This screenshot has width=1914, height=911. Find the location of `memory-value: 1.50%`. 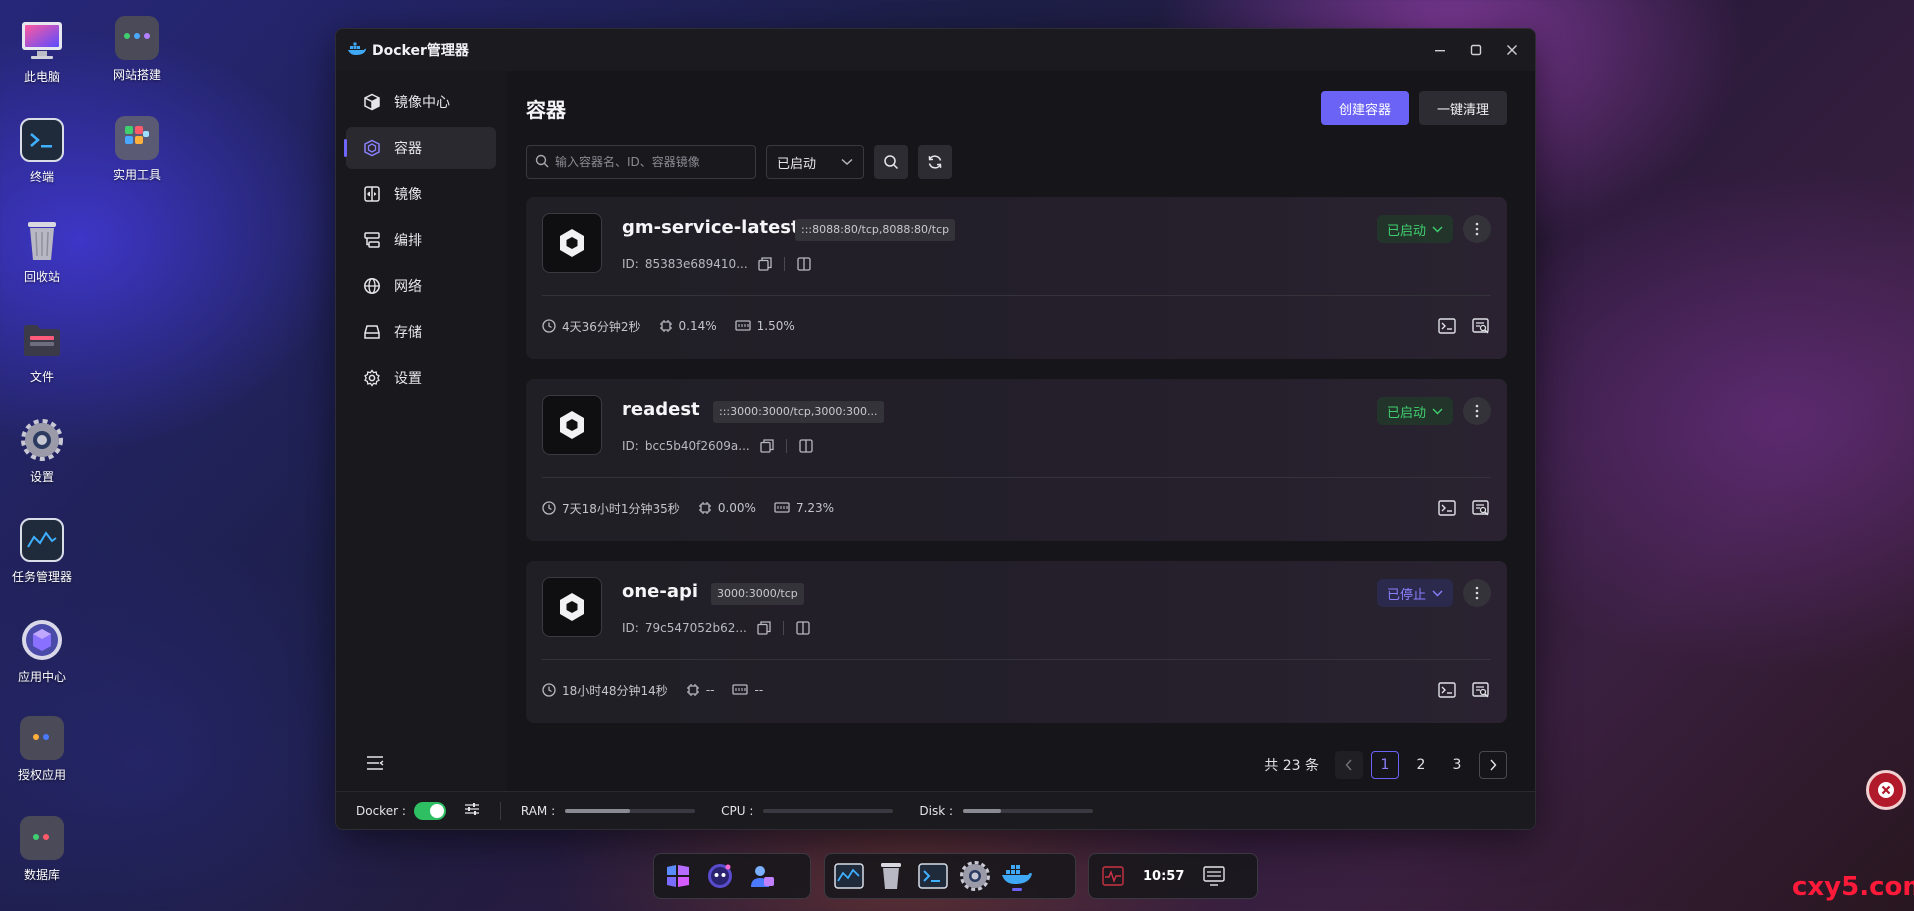

memory-value: 1.50% is located at coordinates (775, 326).